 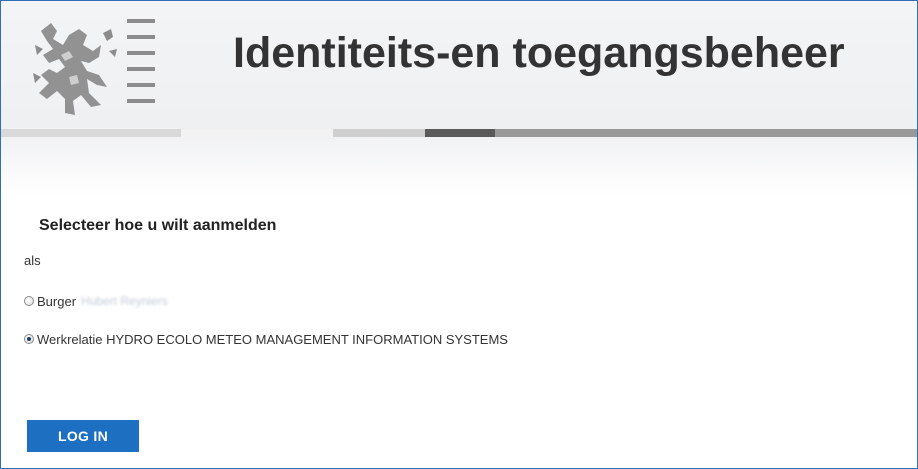 I want to click on form-heading: Selecteer hoe u wilt aanmelden, so click(x=158, y=225).